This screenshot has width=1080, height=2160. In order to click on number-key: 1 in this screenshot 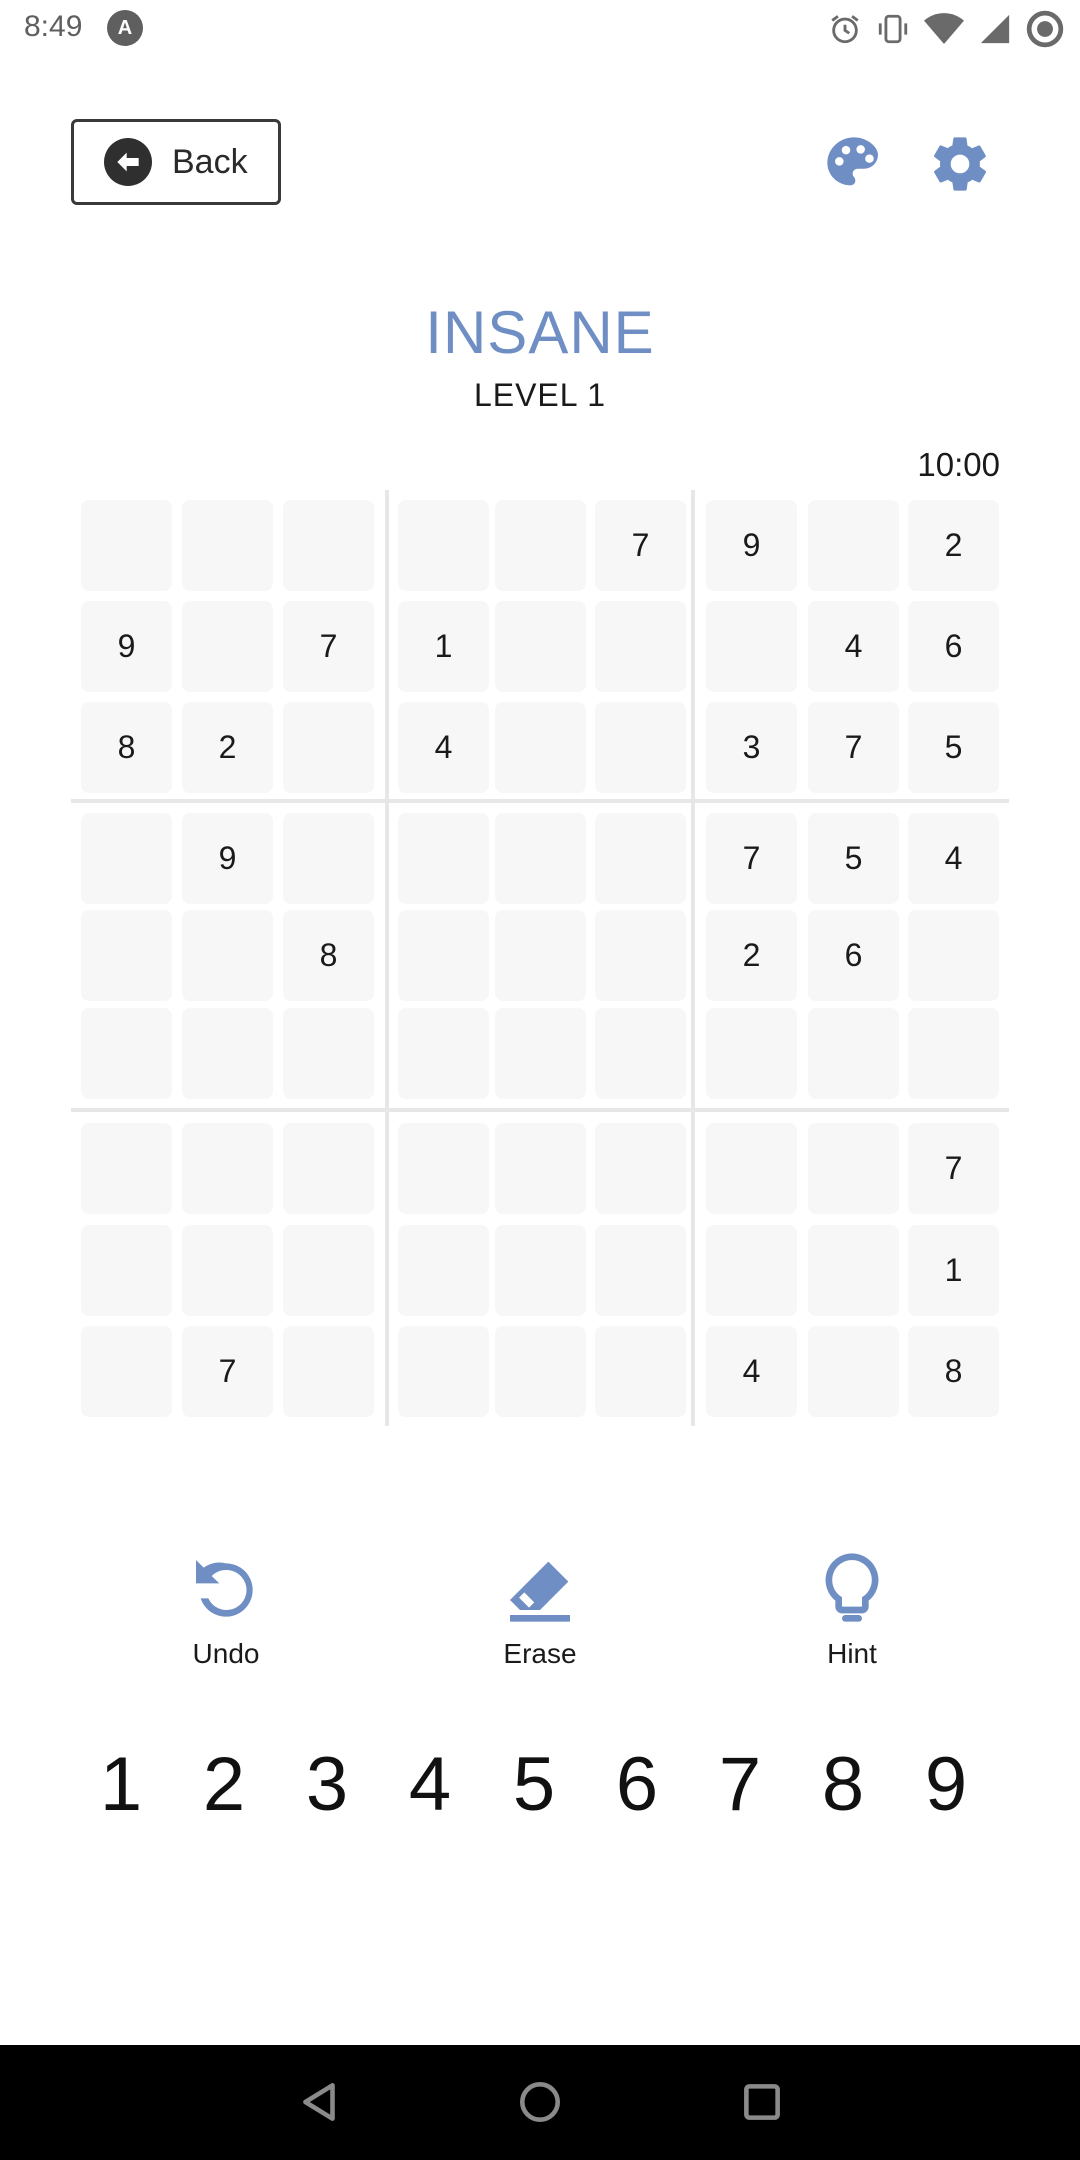, I will do `click(121, 1785)`.